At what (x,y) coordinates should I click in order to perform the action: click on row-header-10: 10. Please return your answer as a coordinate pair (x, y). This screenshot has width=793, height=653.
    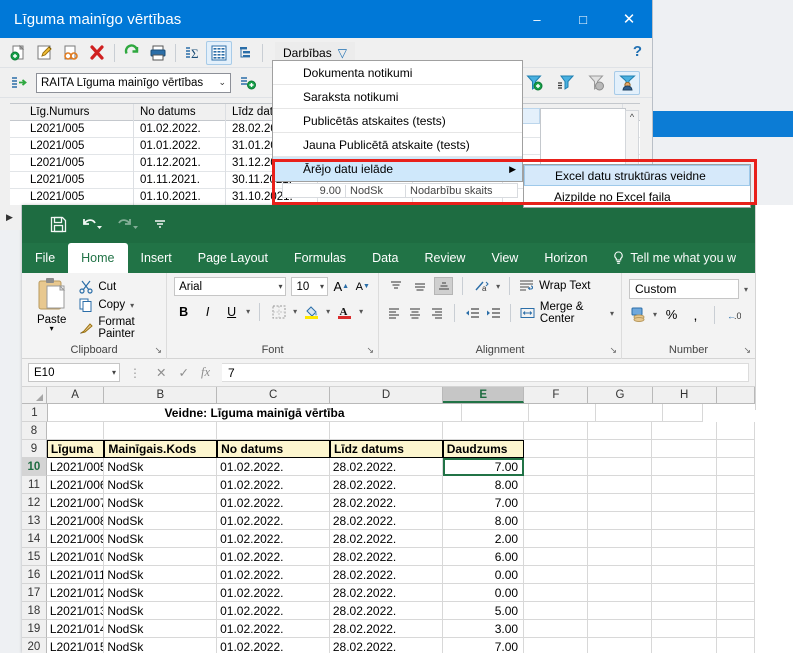
    Looking at the image, I should click on (34, 467).